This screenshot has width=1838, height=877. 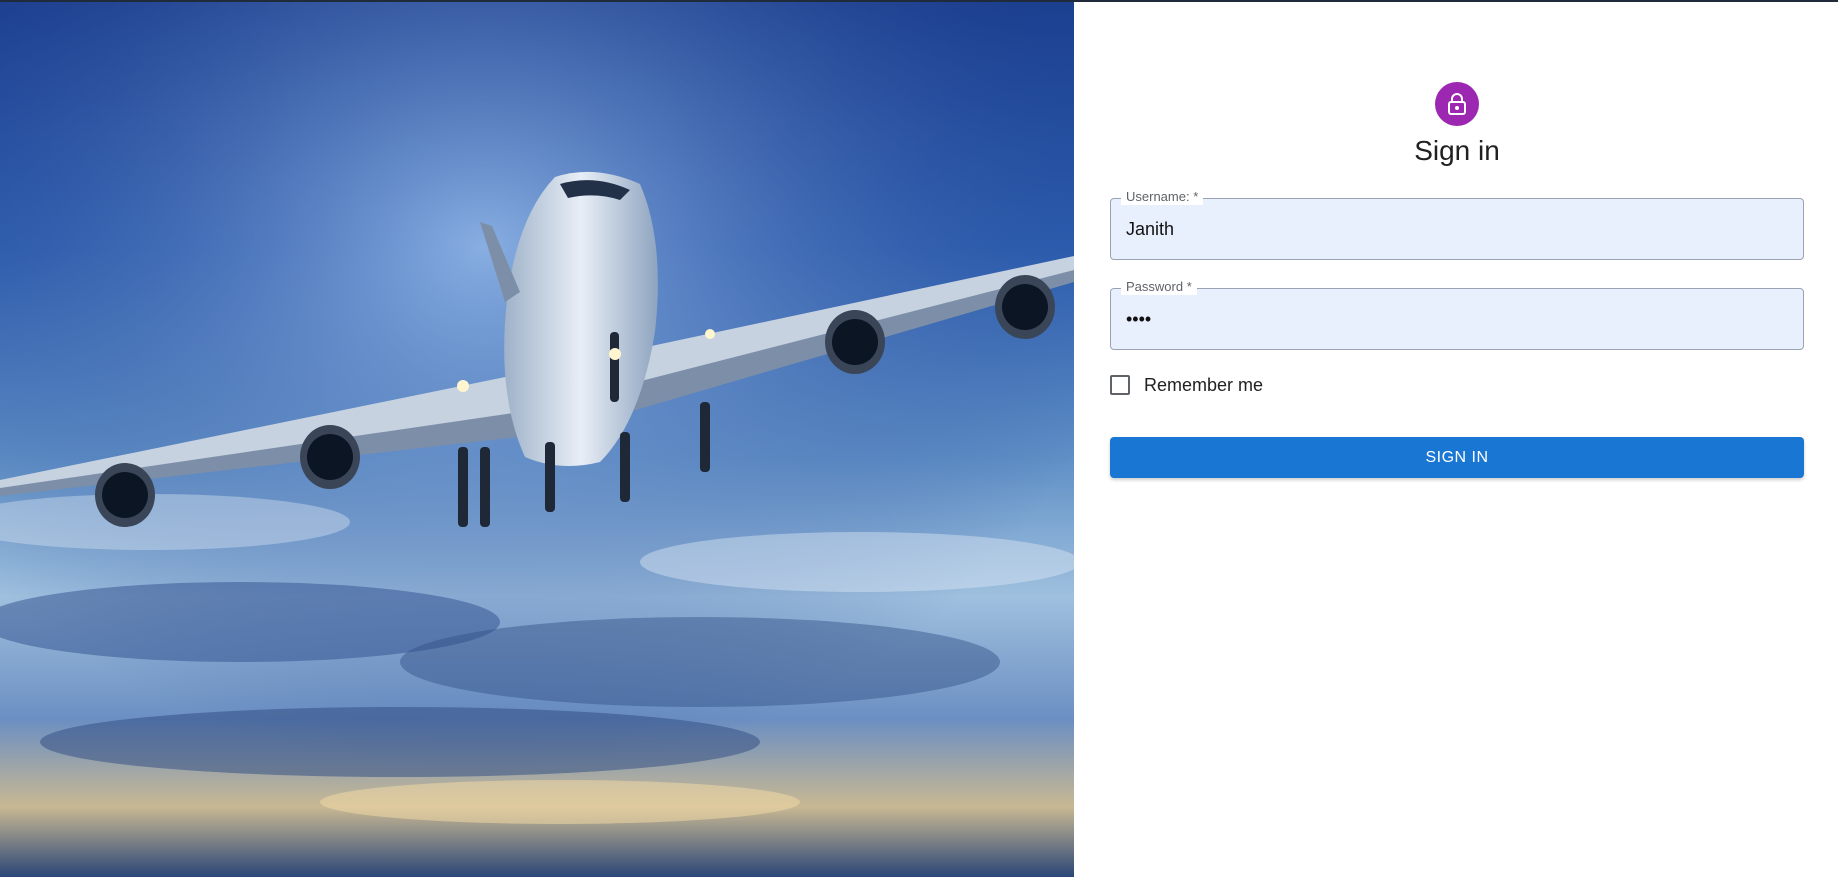 What do you see at coordinates (1203, 385) in the screenshot?
I see `remember-me-label: Remember me` at bounding box center [1203, 385].